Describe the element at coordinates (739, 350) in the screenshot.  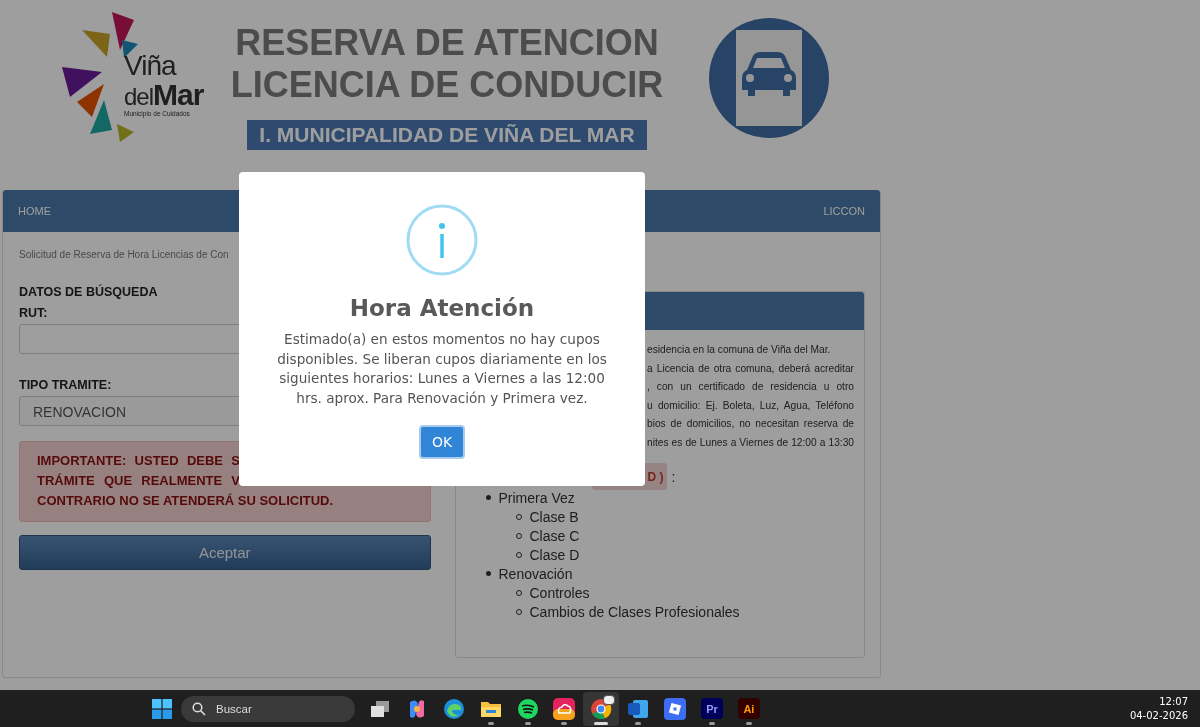
I see `info-text: esidencia en la comuna de Viña del Mar.` at that location.